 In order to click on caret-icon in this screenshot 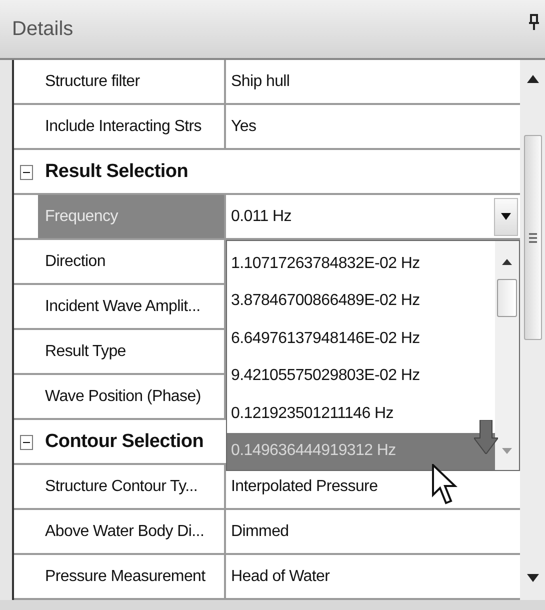, I will do `click(506, 216)`.